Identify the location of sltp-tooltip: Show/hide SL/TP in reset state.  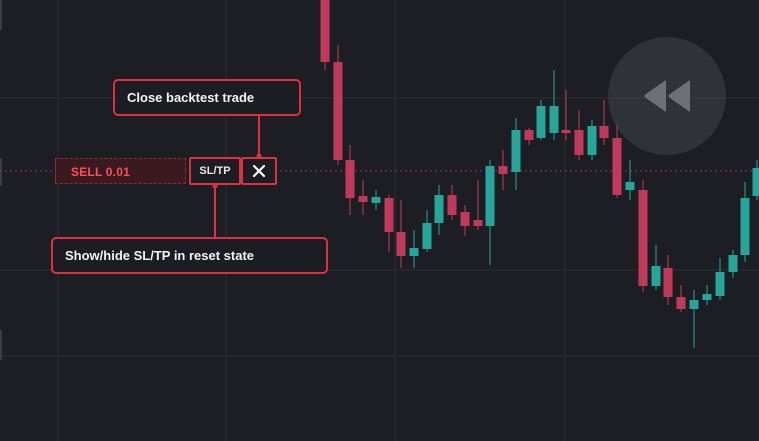
(189, 255).